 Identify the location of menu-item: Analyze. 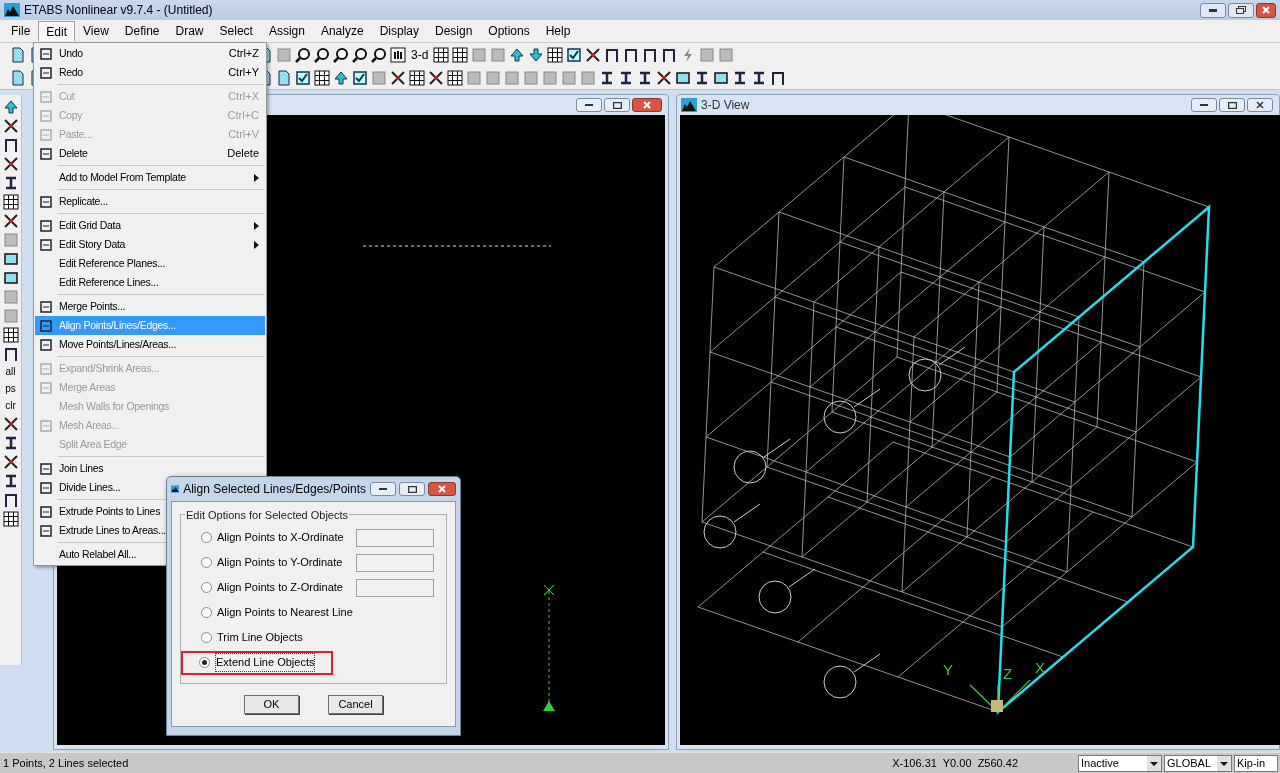
(342, 31).